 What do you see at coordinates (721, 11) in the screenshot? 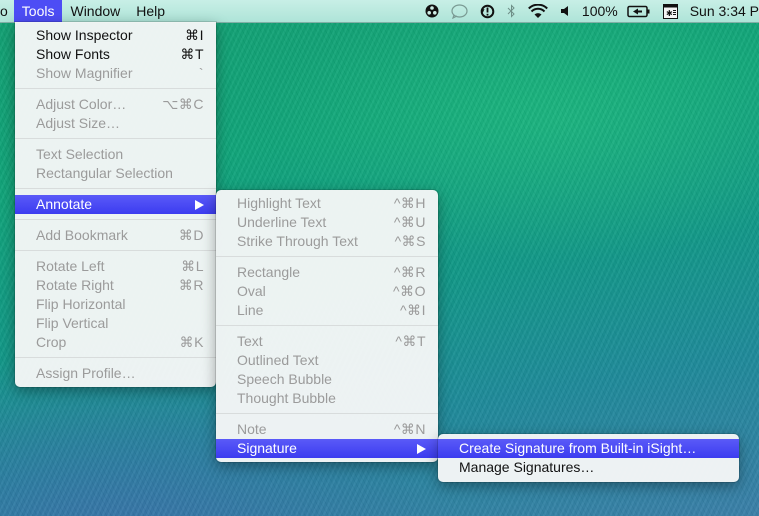
I see `clock: Sun 3:34 P` at bounding box center [721, 11].